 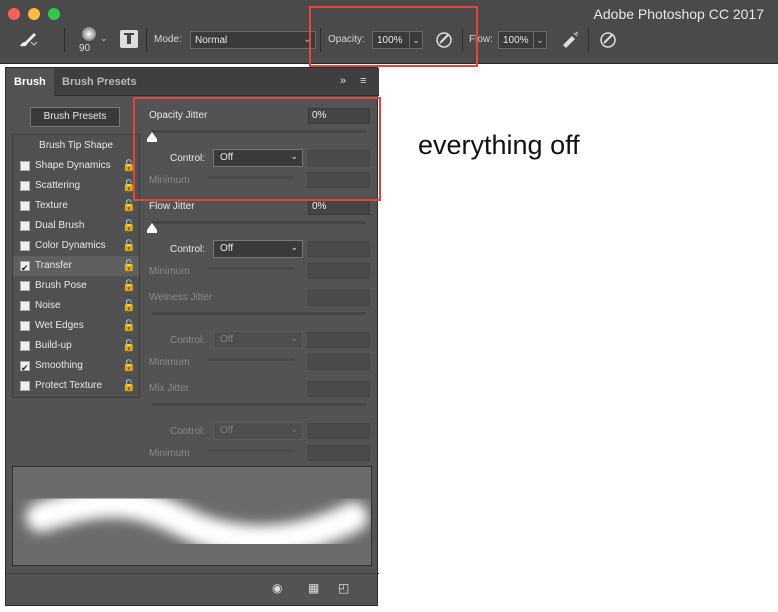 What do you see at coordinates (69, 385) in the screenshot?
I see `setting-label: Protect Texture` at bounding box center [69, 385].